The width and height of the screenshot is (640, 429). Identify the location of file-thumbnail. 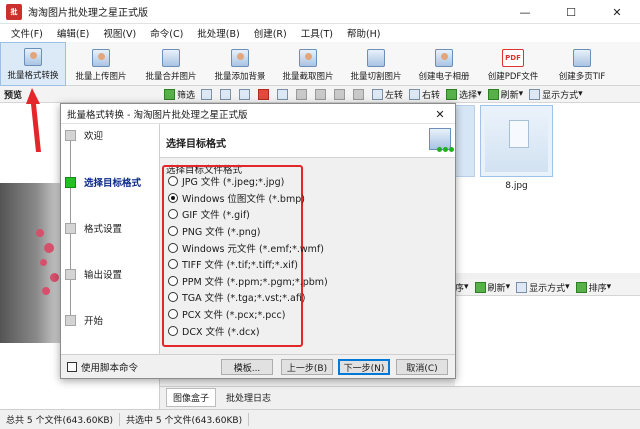
(464, 141).